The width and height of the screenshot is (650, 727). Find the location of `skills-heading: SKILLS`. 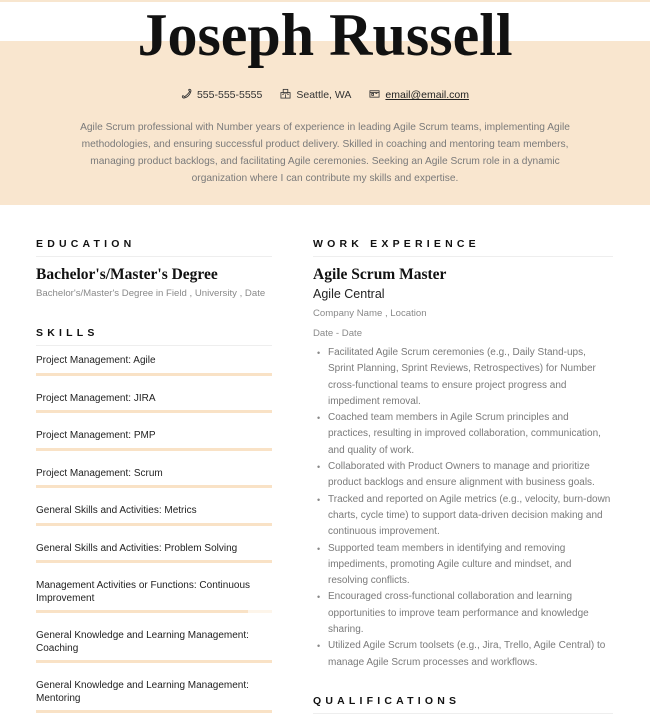

skills-heading: SKILLS is located at coordinates (154, 336).